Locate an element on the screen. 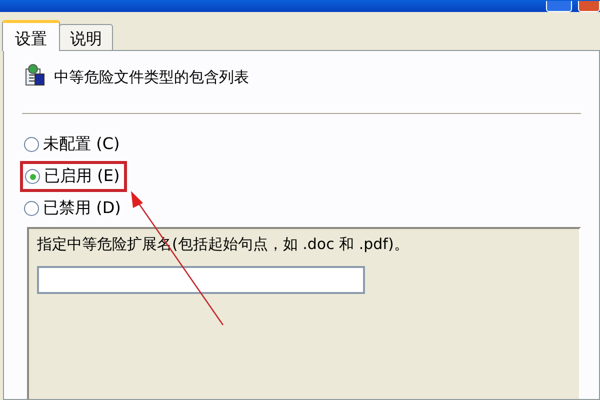 This screenshot has width=600, height=400. radio-option: 已禁用 (D) is located at coordinates (73, 208).